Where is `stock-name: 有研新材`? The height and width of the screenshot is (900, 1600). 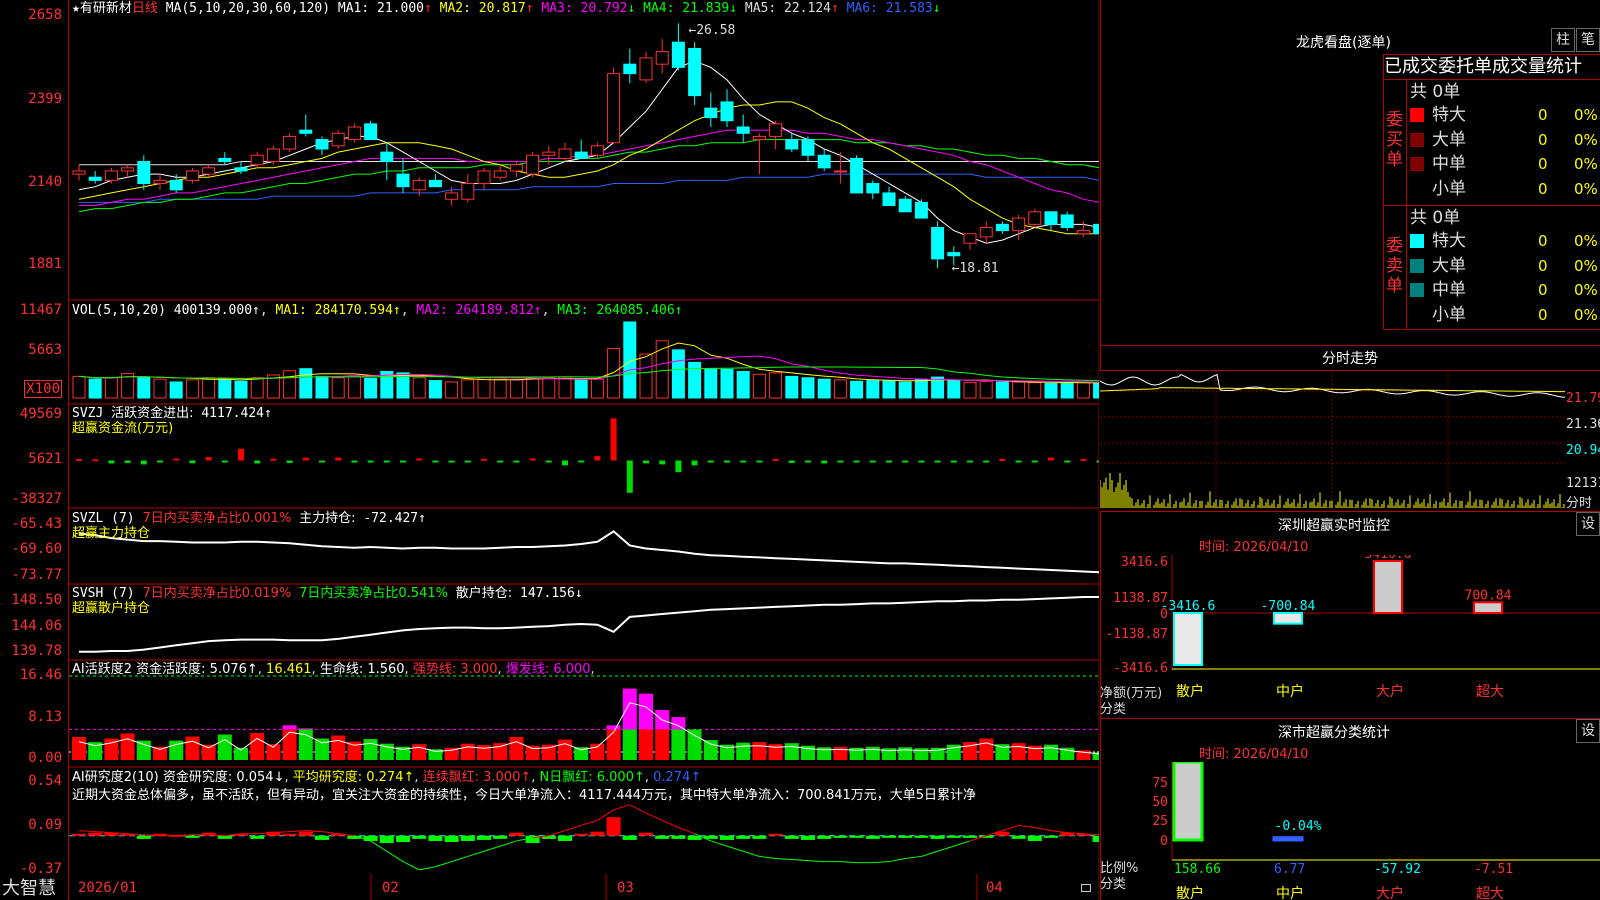 stock-name: 有研新材 is located at coordinates (105, 8).